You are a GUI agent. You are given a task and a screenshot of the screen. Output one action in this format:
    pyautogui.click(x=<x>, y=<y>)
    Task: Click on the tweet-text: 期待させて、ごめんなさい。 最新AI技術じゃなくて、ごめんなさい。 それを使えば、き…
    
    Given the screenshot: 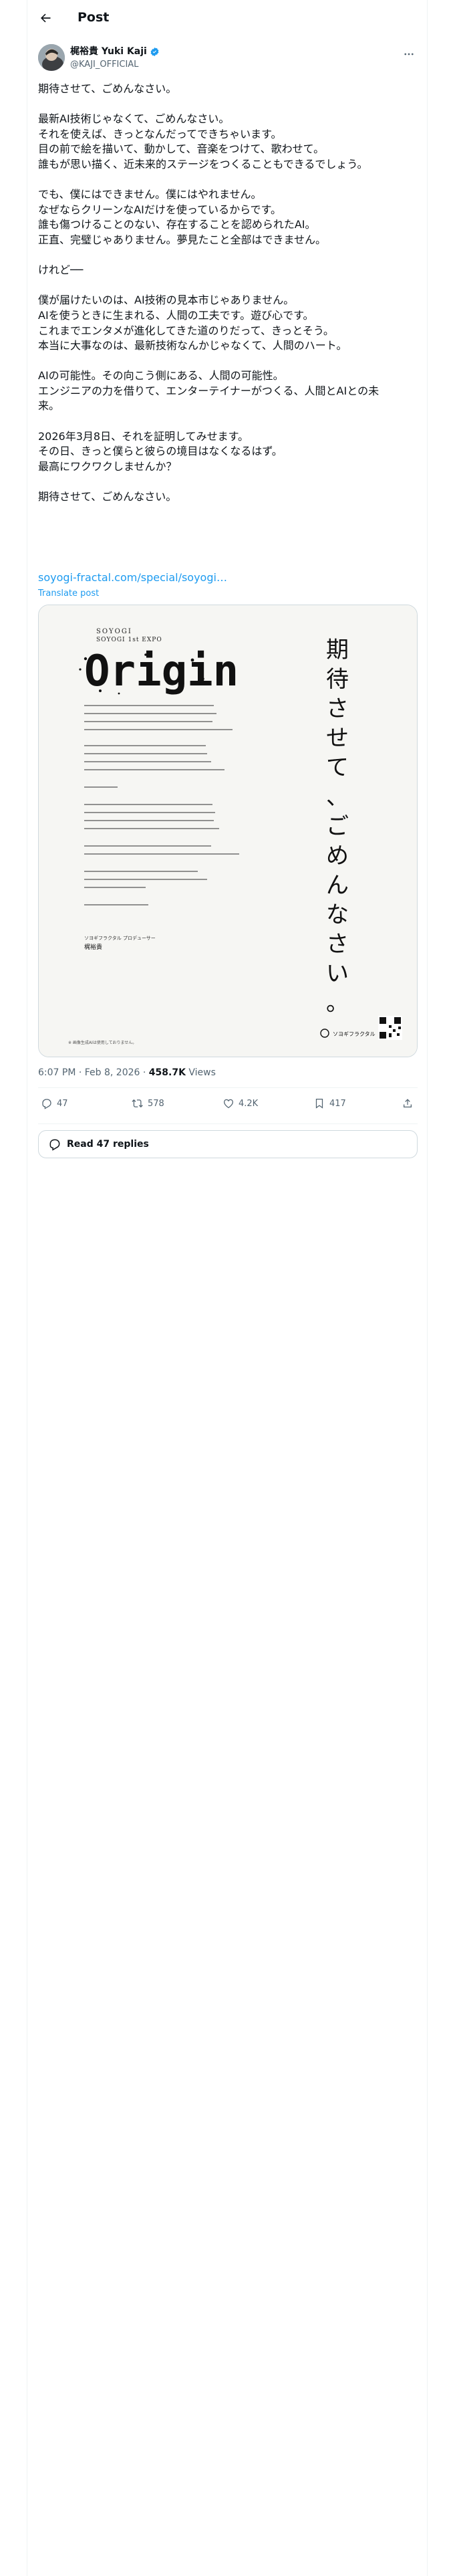 What is the action you would take?
    pyautogui.click(x=228, y=293)
    